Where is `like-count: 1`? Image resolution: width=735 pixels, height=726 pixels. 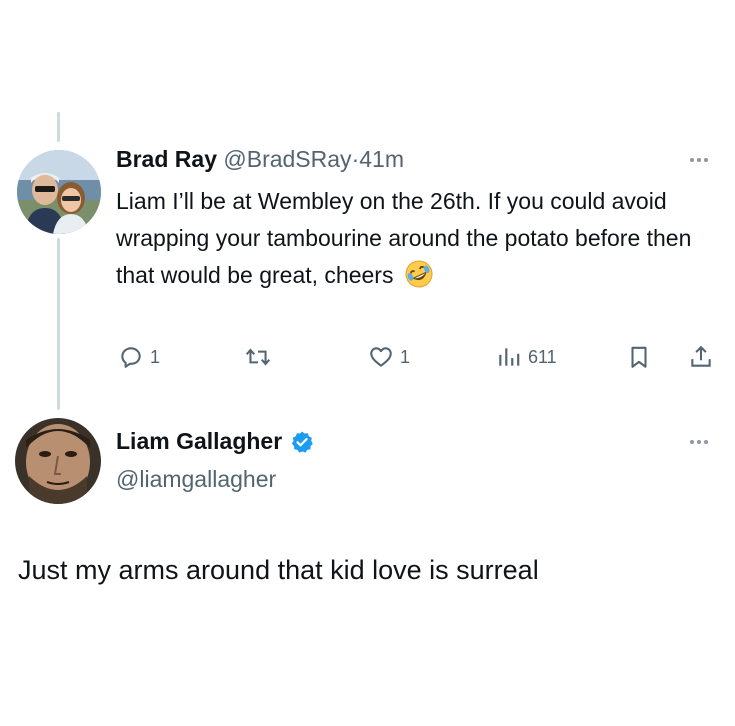 like-count: 1 is located at coordinates (405, 356).